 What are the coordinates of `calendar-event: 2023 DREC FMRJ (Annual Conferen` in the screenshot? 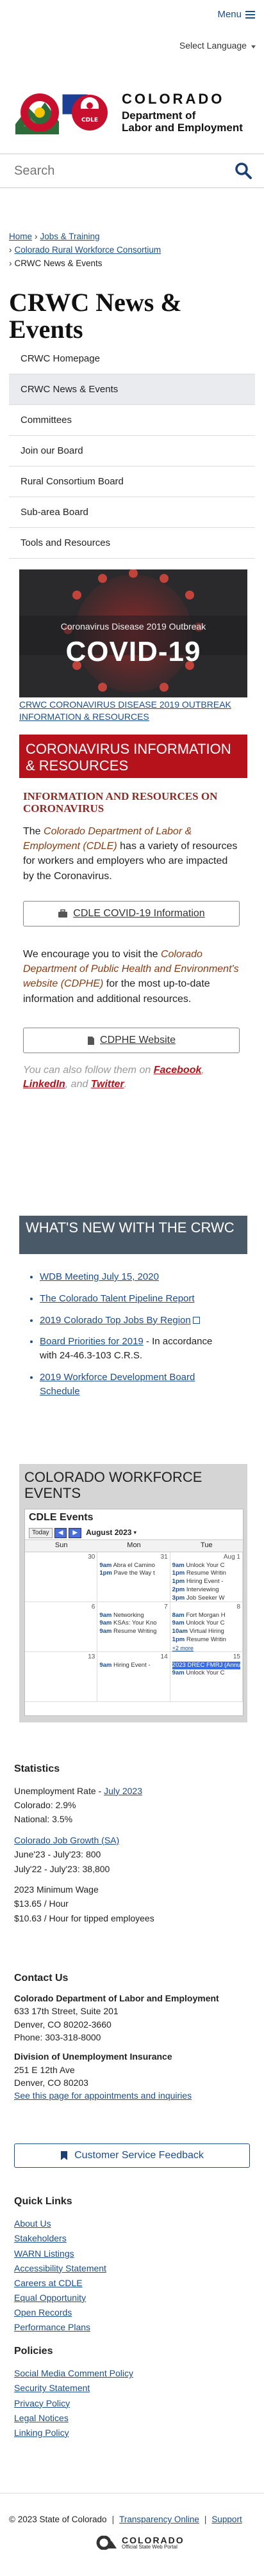 It's located at (206, 1666).